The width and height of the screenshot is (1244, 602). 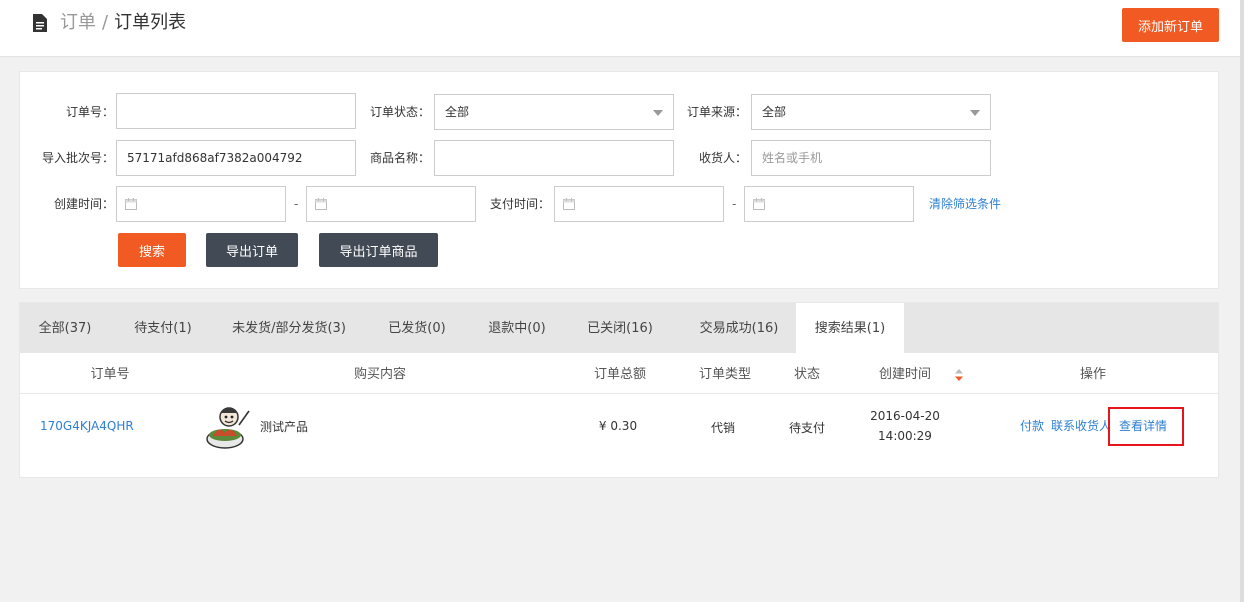 What do you see at coordinates (871, 112) in the screenshot?
I see `order-source-select: 全部` at bounding box center [871, 112].